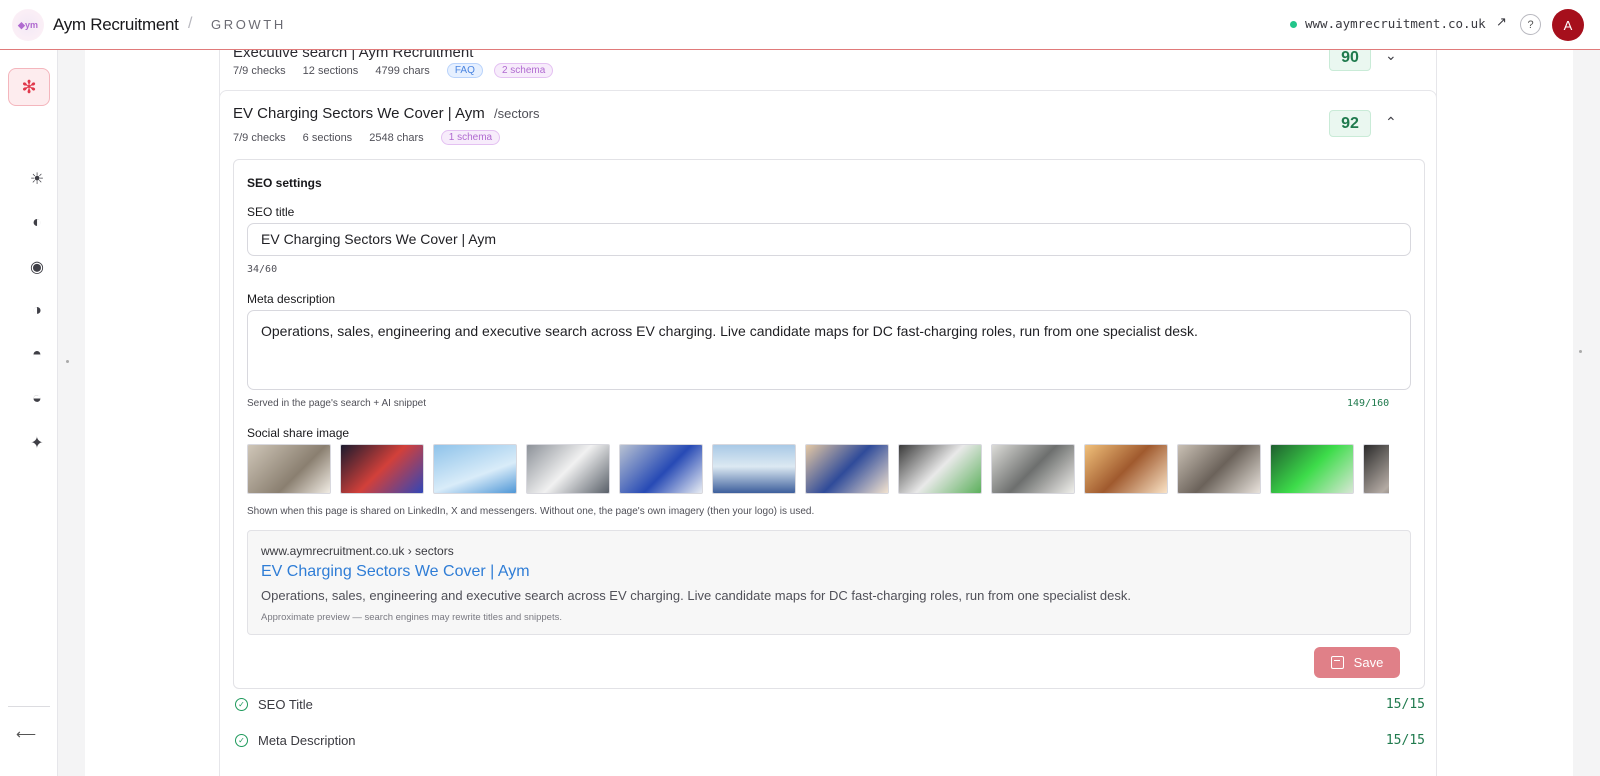  Describe the element at coordinates (29, 87) in the screenshot. I see `asterisk-icon: ✻` at that location.